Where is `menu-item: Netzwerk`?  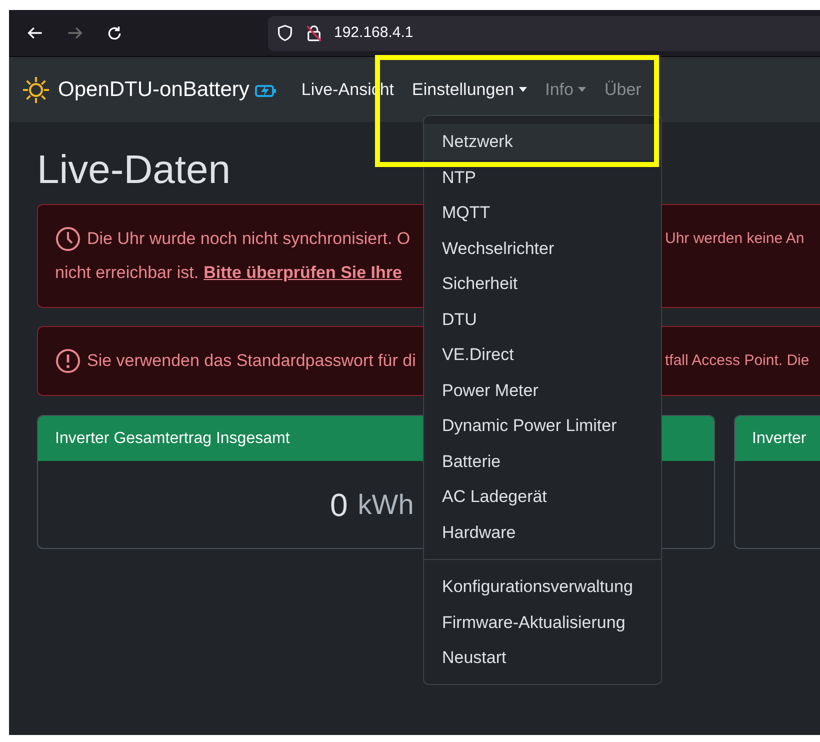 menu-item: Netzwerk is located at coordinates (542, 142).